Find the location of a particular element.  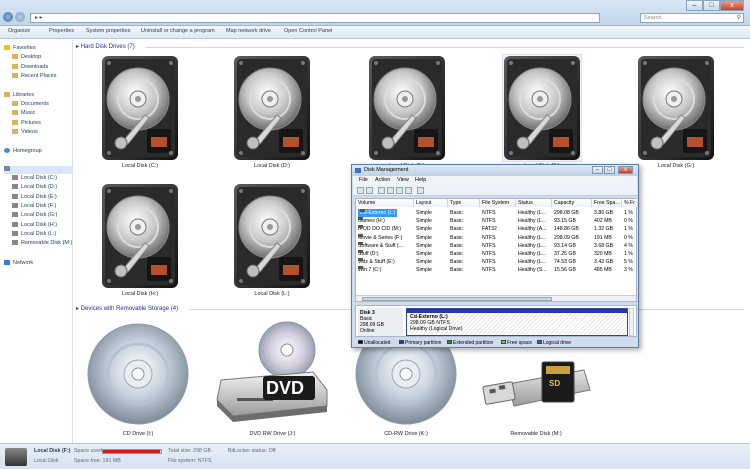

forward-arrow-icon is located at coordinates (369, 190).